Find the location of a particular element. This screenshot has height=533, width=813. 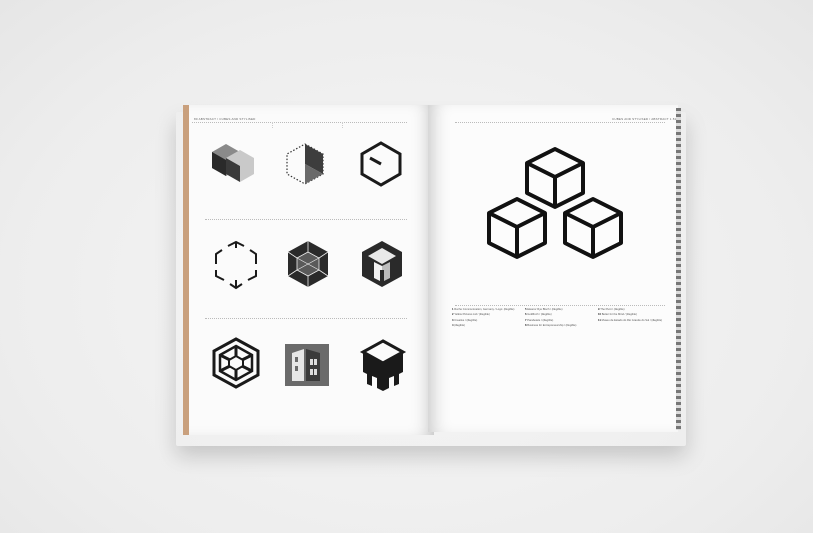

left-header-rule is located at coordinates (299, 122).